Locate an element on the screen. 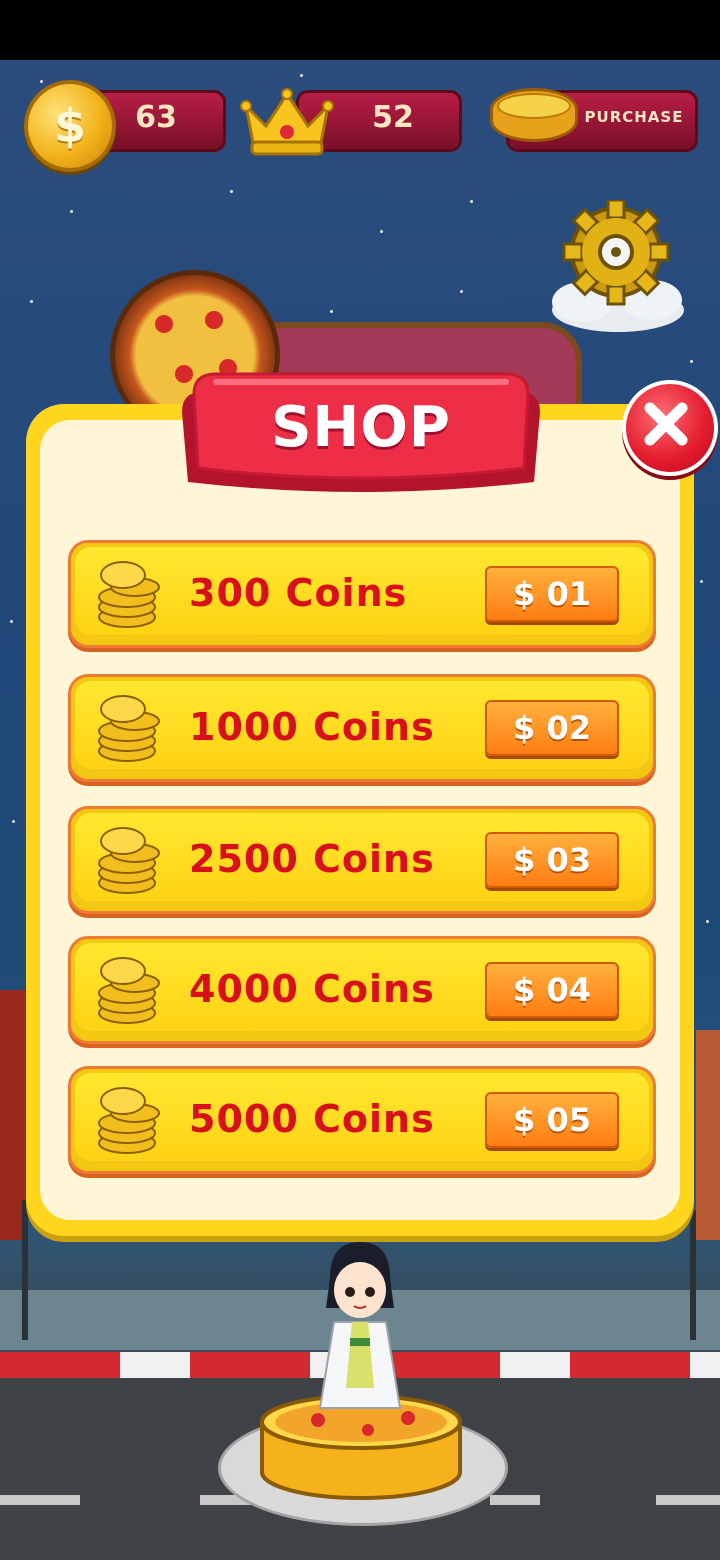 The width and height of the screenshot is (720, 1560). shop-item-1000-coins: 1000 Coins $ 02 is located at coordinates (362, 728).